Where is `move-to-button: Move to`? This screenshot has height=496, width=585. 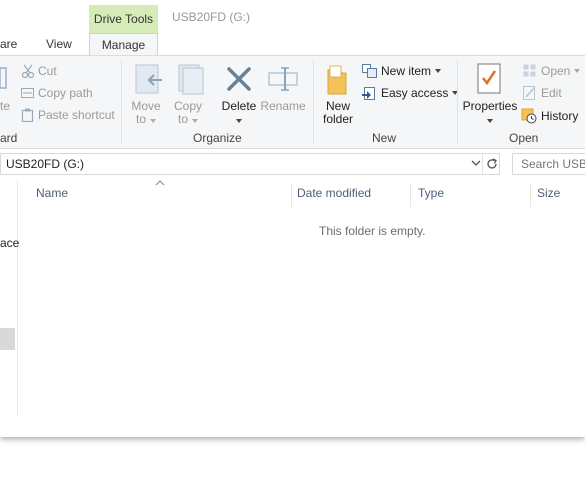 move-to-button: Move to is located at coordinates (146, 113).